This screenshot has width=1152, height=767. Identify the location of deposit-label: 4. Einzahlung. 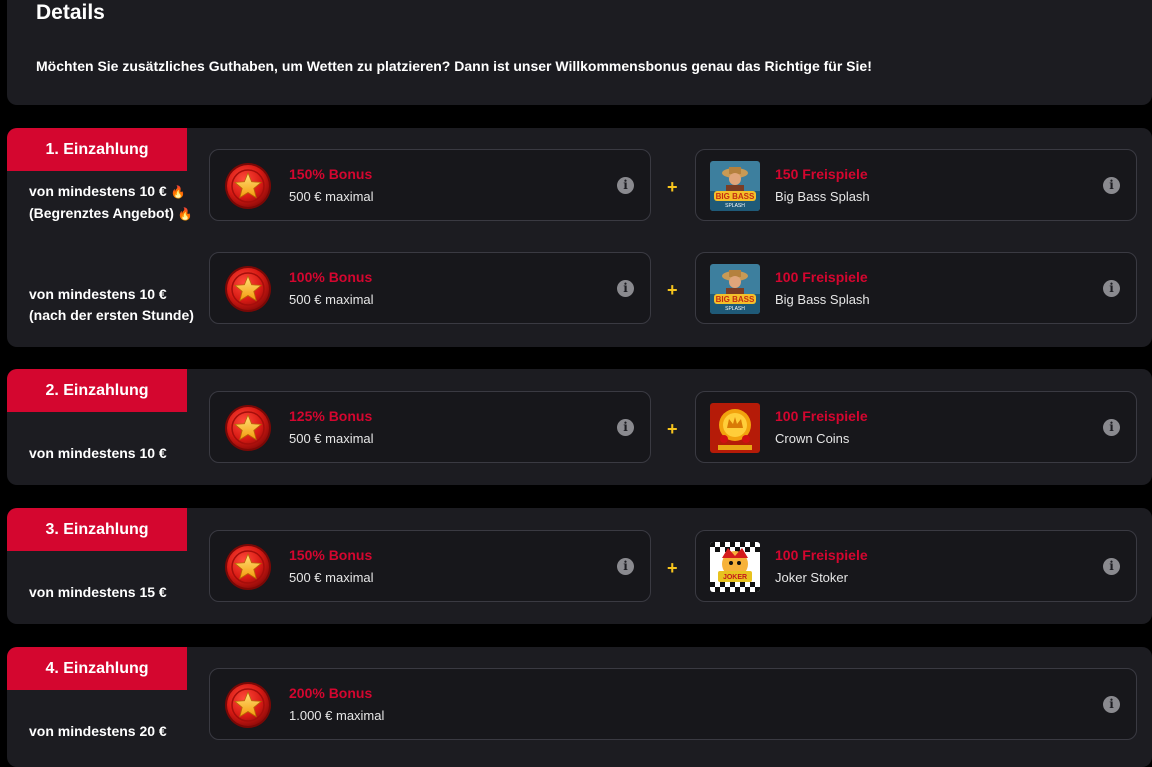
(97, 668).